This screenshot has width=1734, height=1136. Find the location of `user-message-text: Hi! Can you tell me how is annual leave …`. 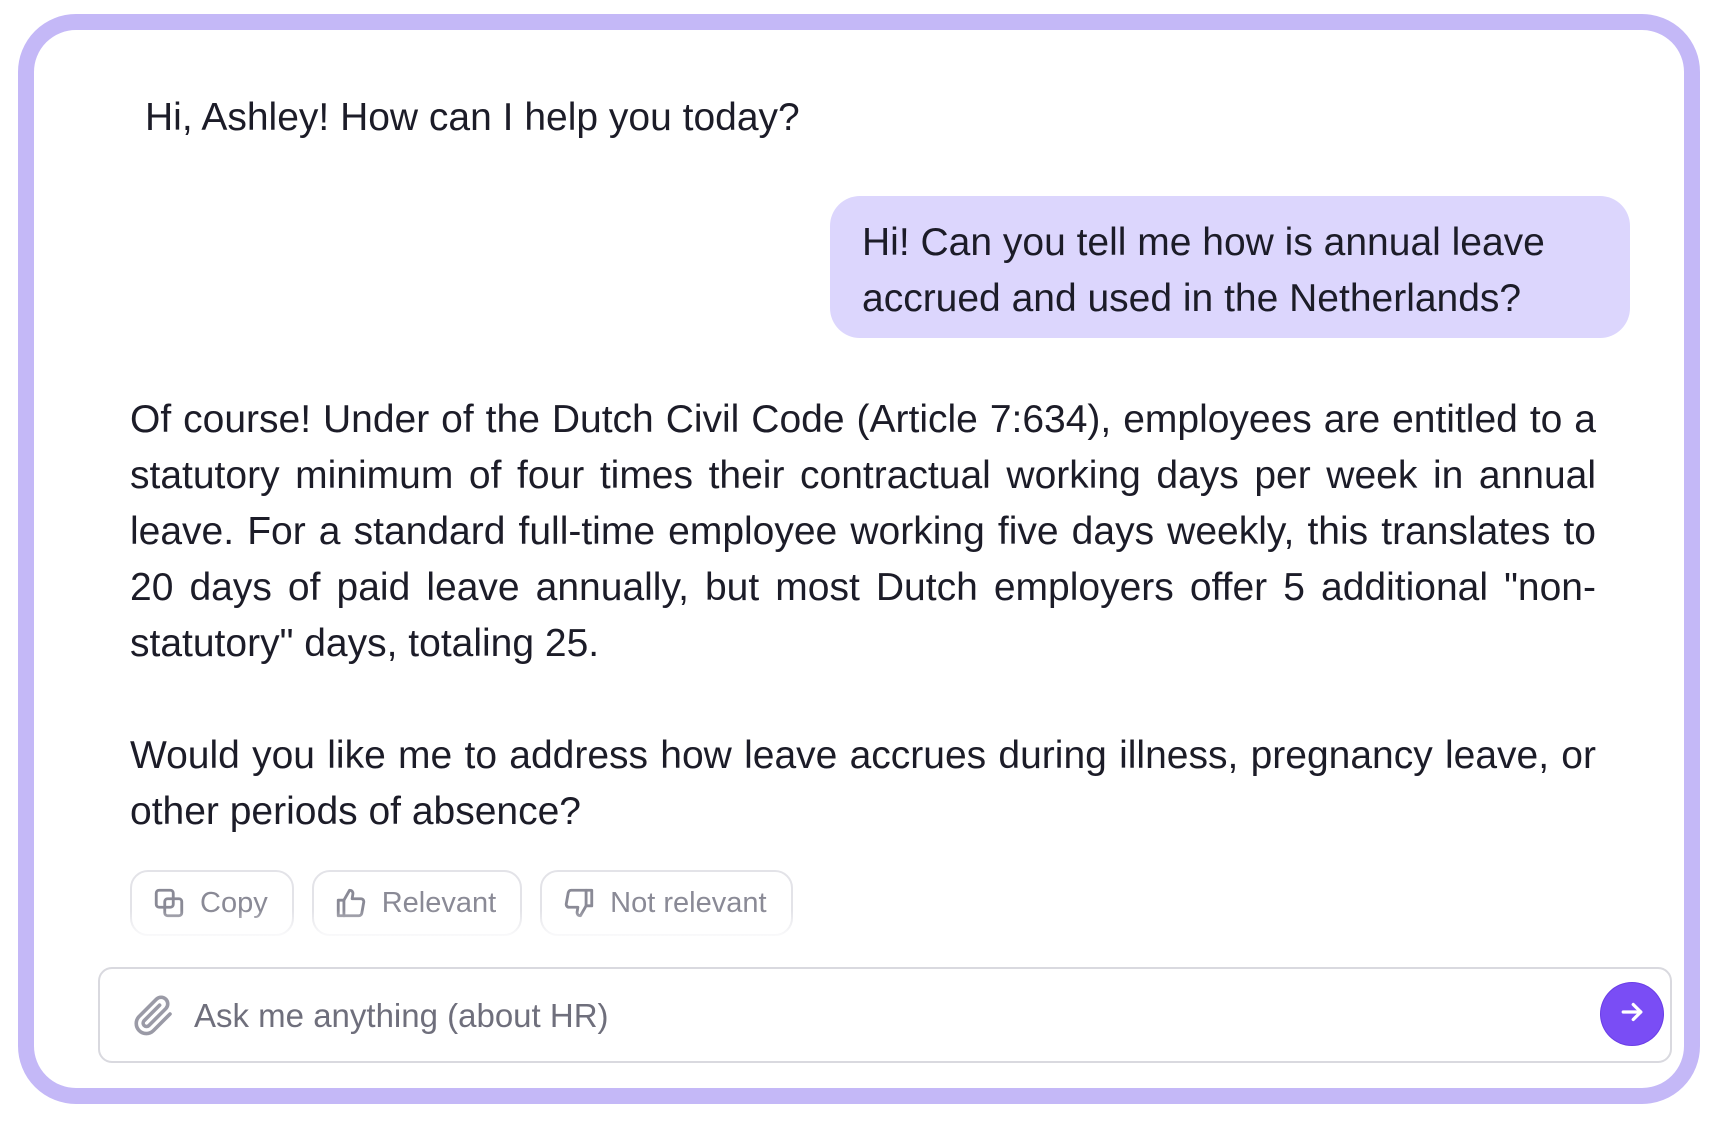

user-message-text: Hi! Can you tell me how is annual leave … is located at coordinates (1203, 270).